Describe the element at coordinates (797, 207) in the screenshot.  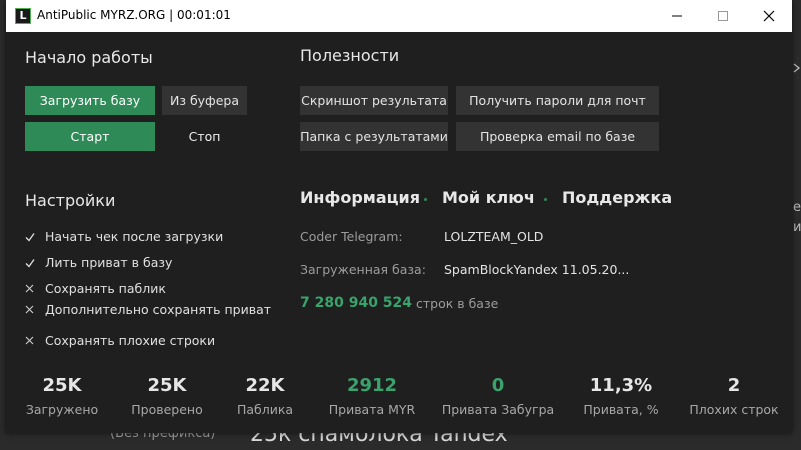
I see `background-text-fragment: е` at that location.